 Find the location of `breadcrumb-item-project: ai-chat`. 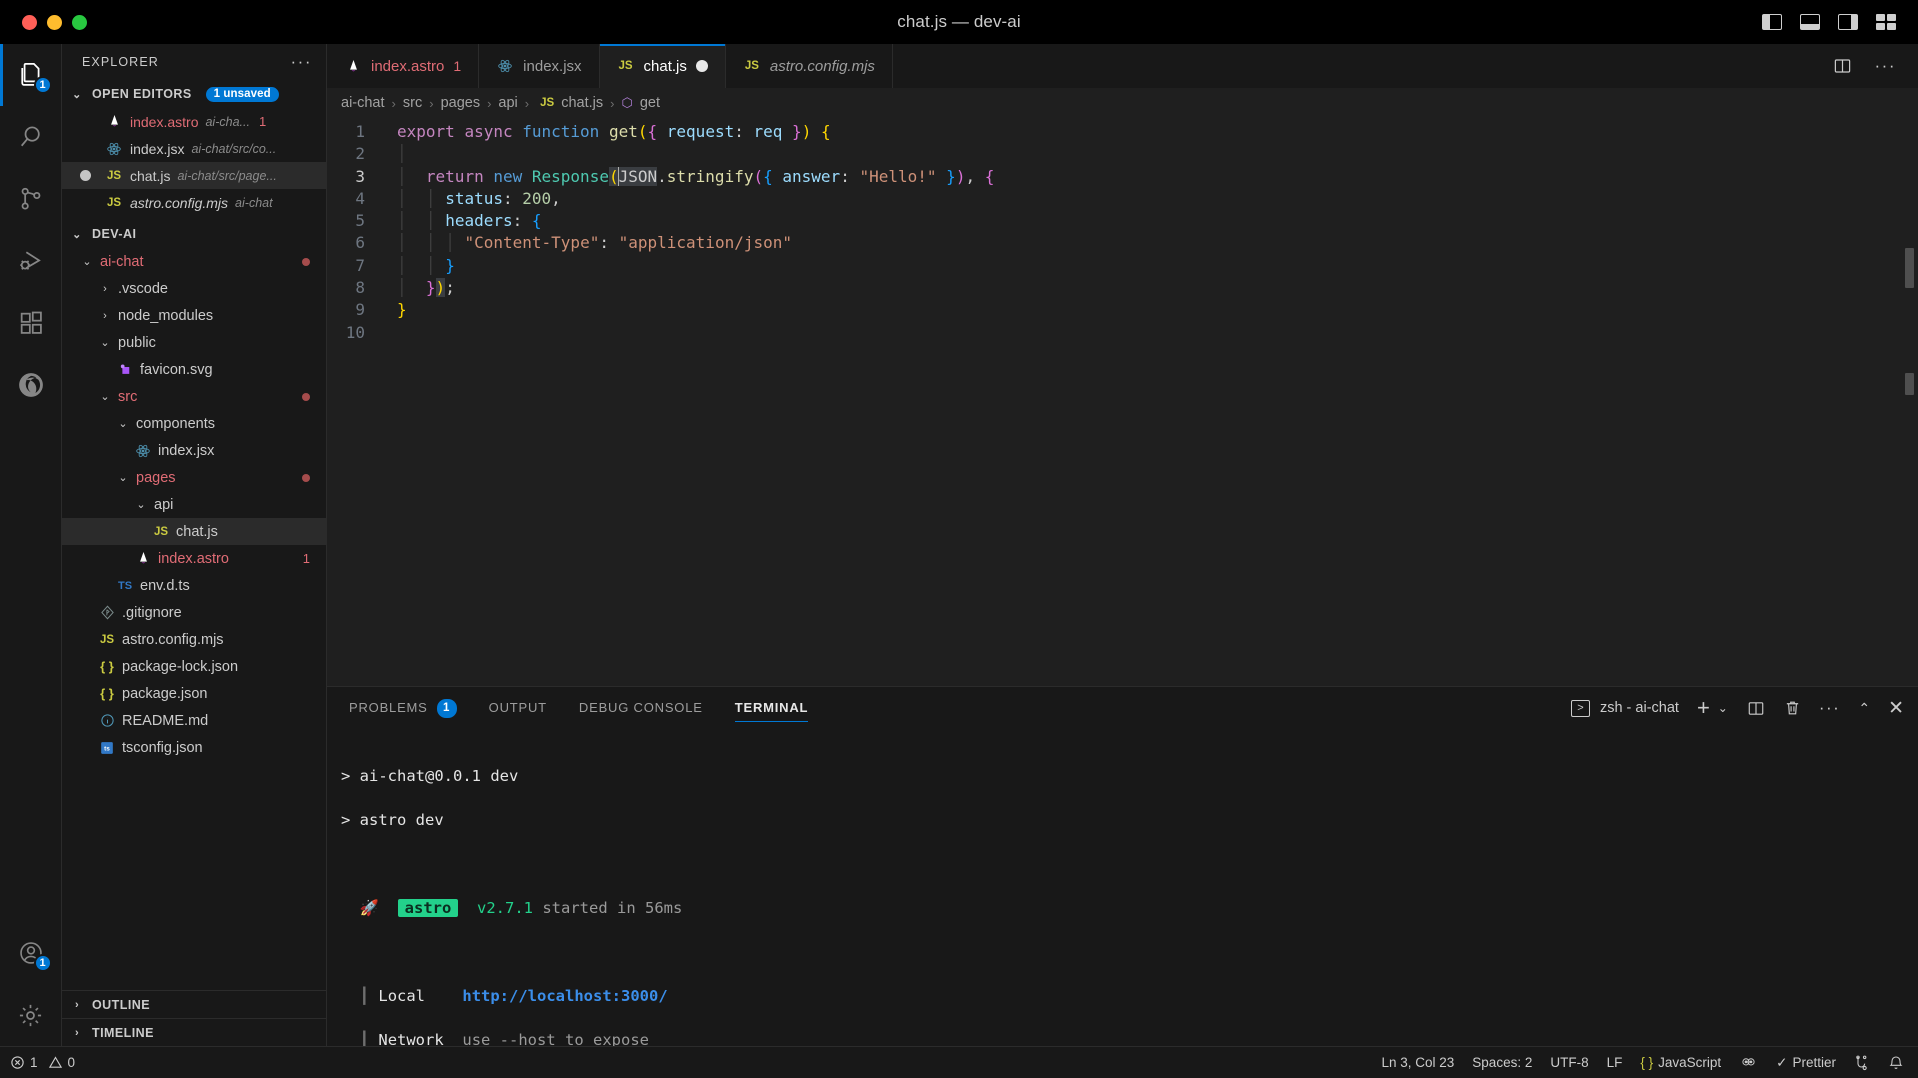

breadcrumb-item-project: ai-chat is located at coordinates (363, 103).